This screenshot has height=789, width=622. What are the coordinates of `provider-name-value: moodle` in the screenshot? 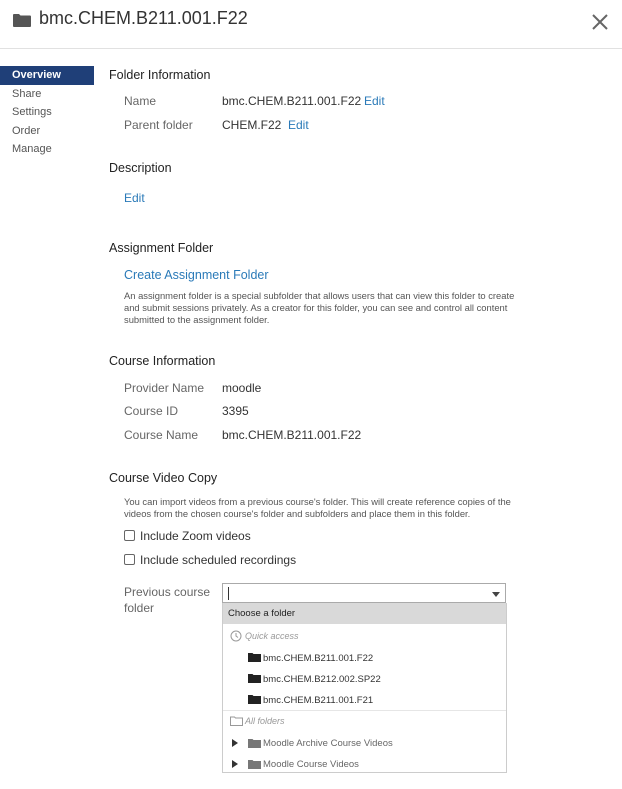 It's located at (242, 388).